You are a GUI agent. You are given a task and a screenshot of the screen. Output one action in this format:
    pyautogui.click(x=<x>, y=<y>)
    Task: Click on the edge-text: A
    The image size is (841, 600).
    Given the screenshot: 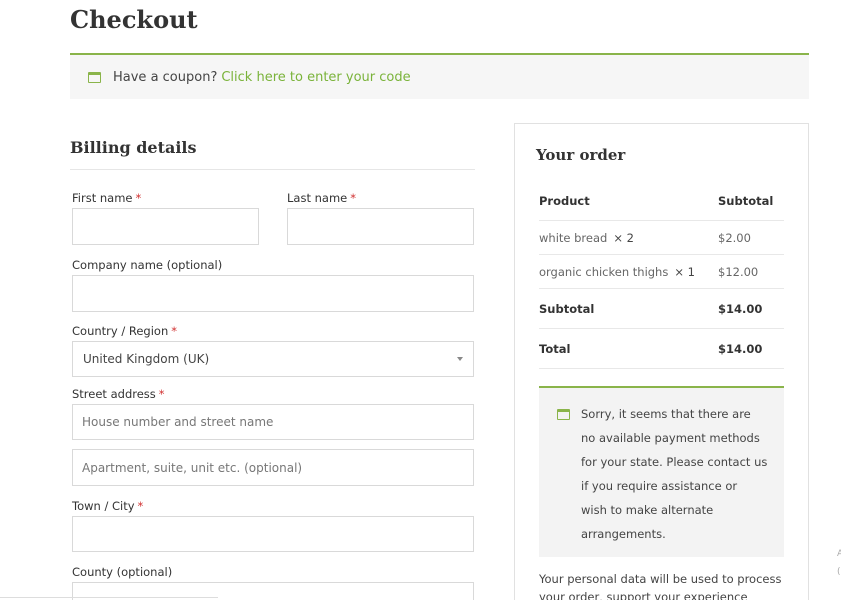 What is the action you would take?
    pyautogui.click(x=839, y=554)
    